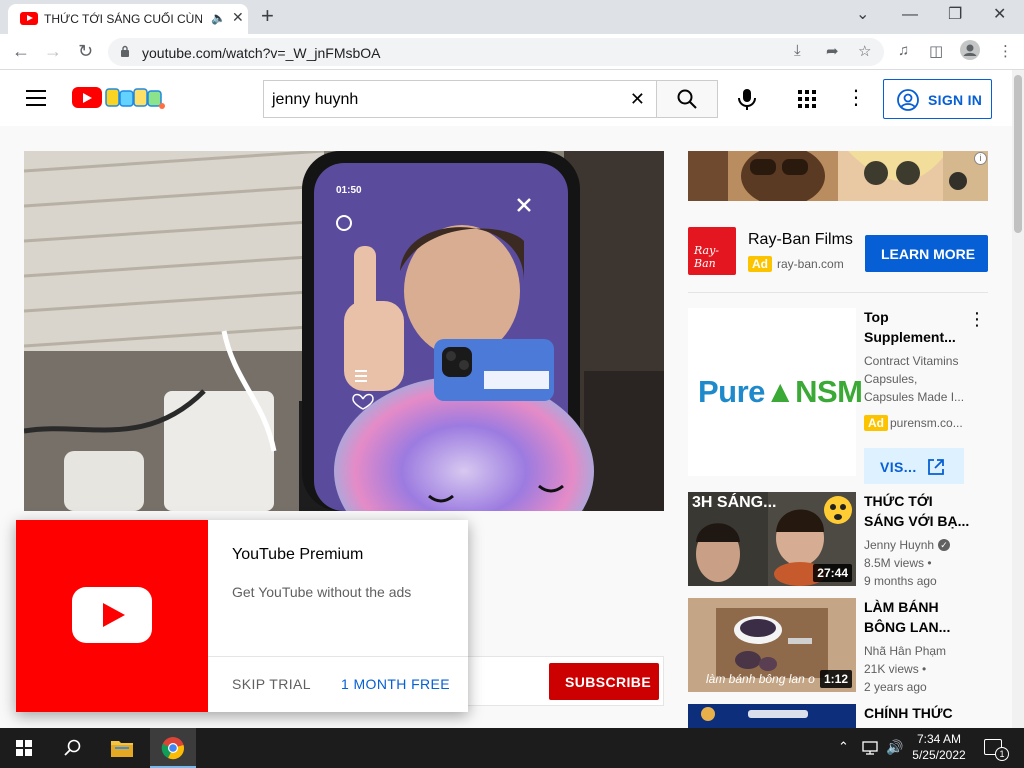 This screenshot has height=768, width=1024. Describe the element at coordinates (349, 190) in the screenshot. I see `phone-clock-text: 01:50` at that location.